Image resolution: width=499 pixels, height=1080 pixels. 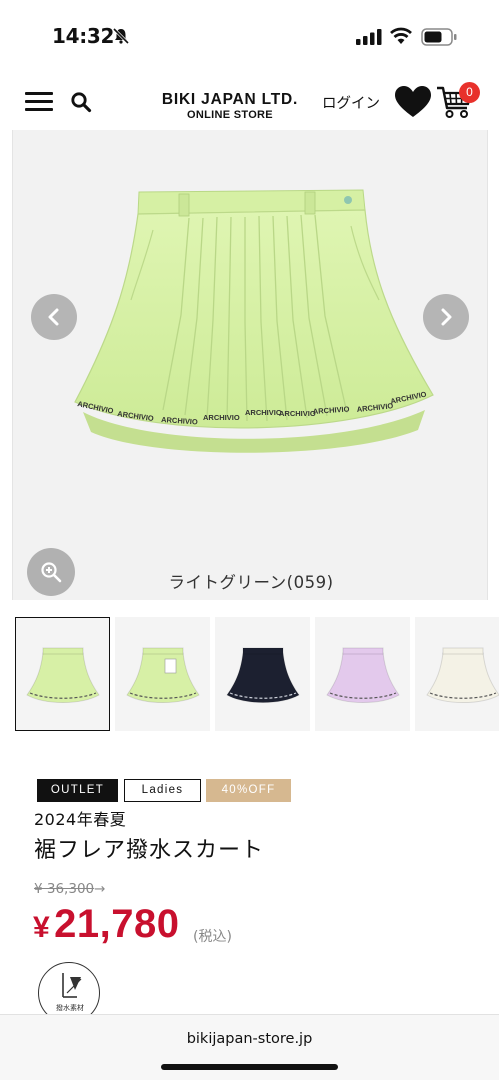 What do you see at coordinates (81, 102) in the screenshot?
I see `search-icon` at bounding box center [81, 102].